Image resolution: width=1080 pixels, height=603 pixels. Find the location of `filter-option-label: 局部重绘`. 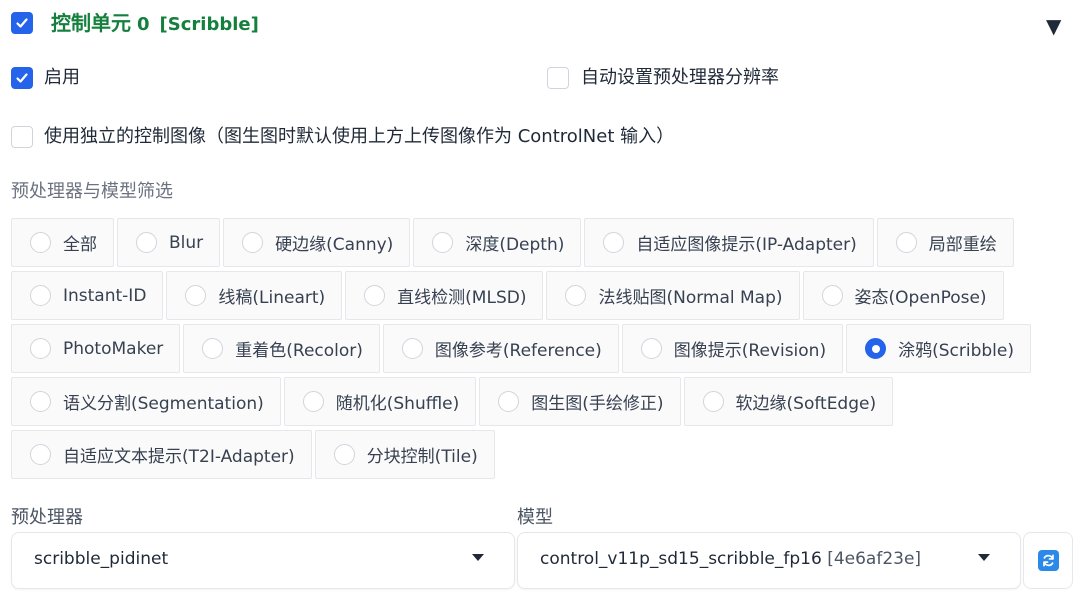

filter-option-label: 局部重绘 is located at coordinates (962, 245).